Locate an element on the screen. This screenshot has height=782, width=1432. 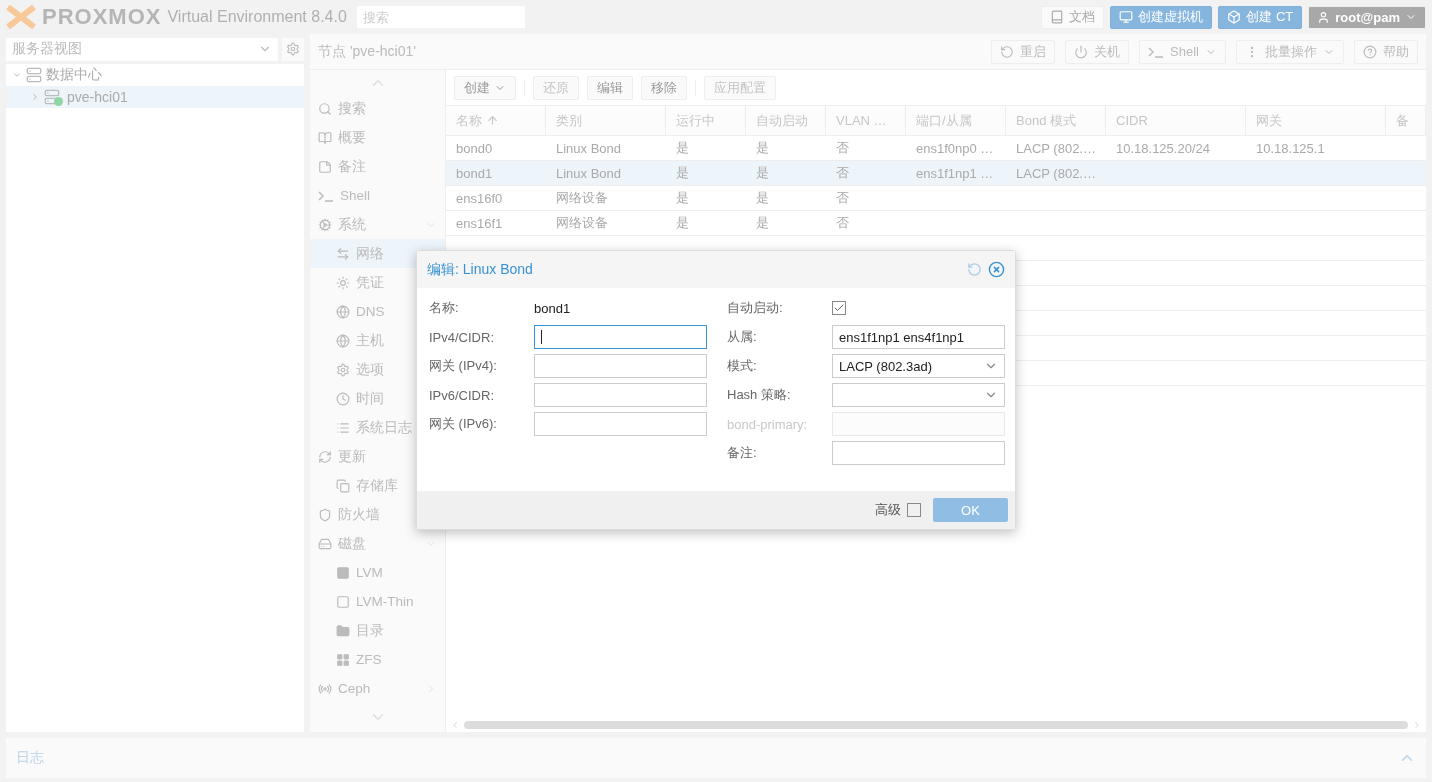
table-cell-text: 10.18.125.1 is located at coordinates (1290, 148).